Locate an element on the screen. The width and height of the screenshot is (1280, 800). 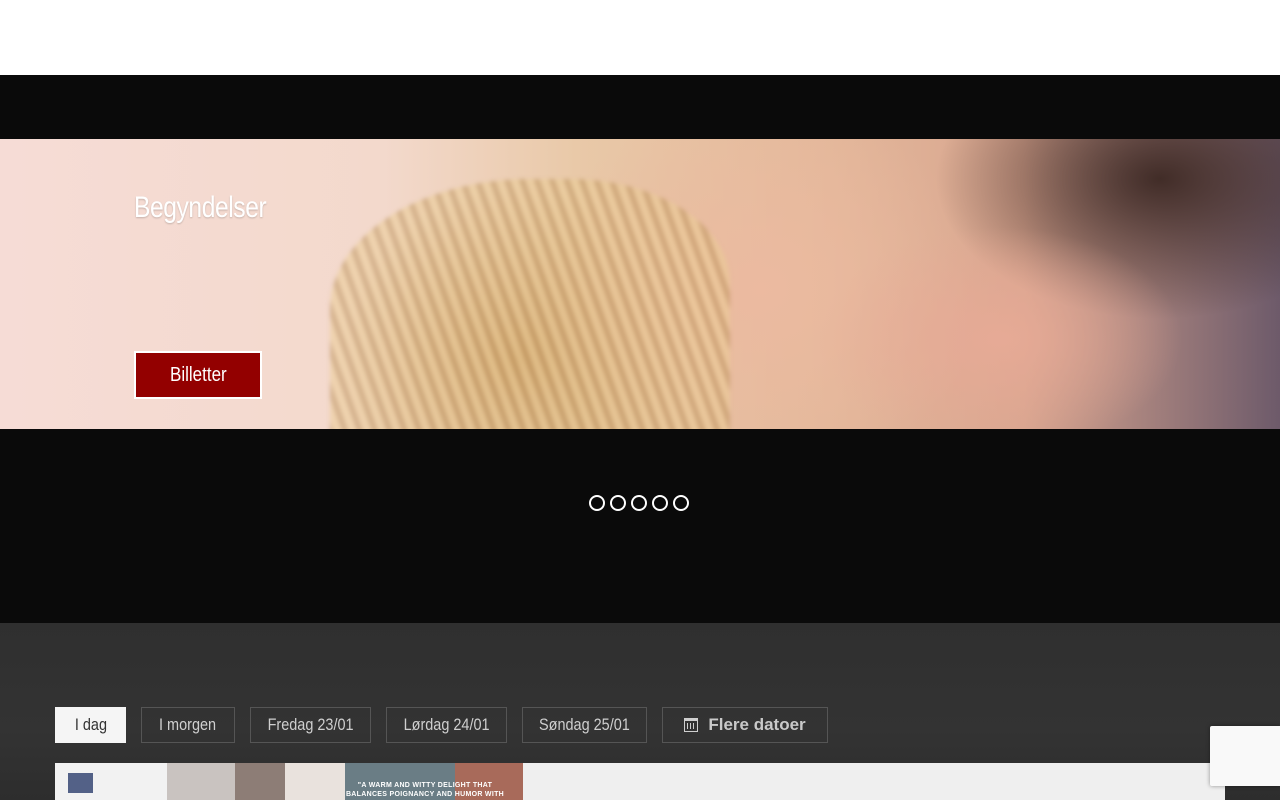
tab-label: Fredag 23/01 is located at coordinates (310, 724).